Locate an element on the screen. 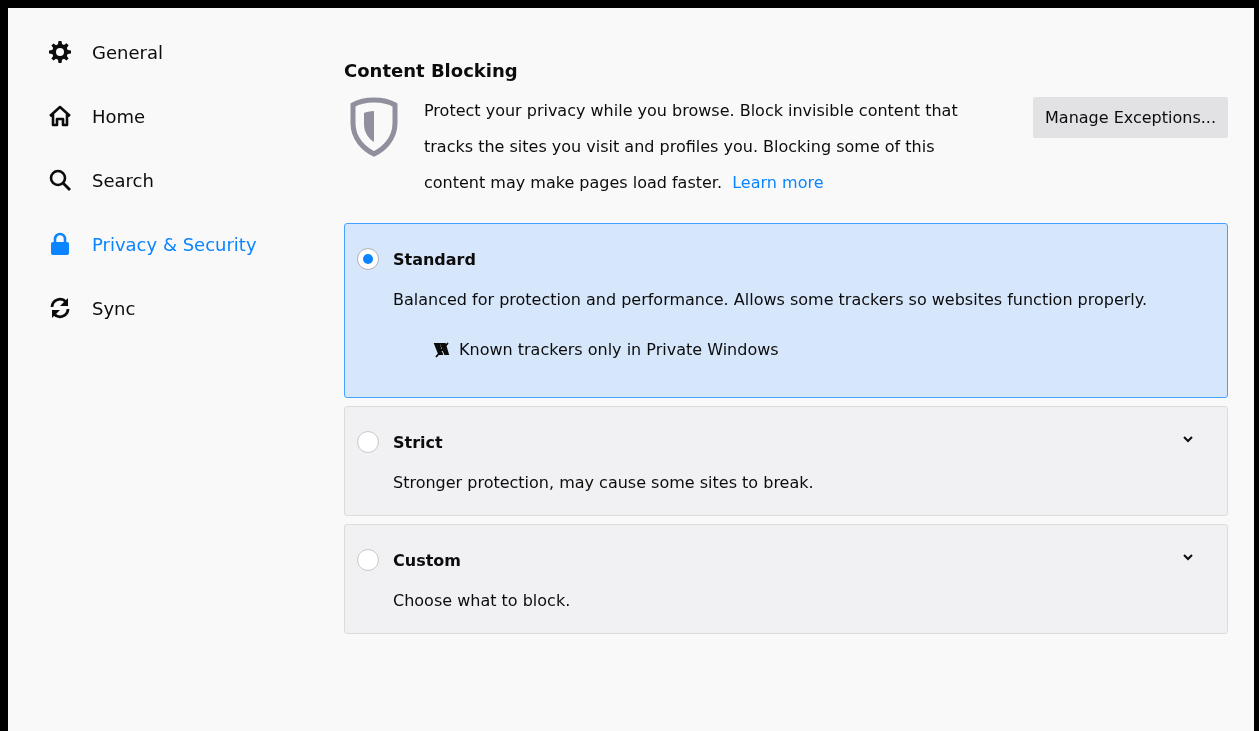 Image resolution: width=1259 pixels, height=731 pixels. sidebar-item: Search is located at coordinates (196, 180).